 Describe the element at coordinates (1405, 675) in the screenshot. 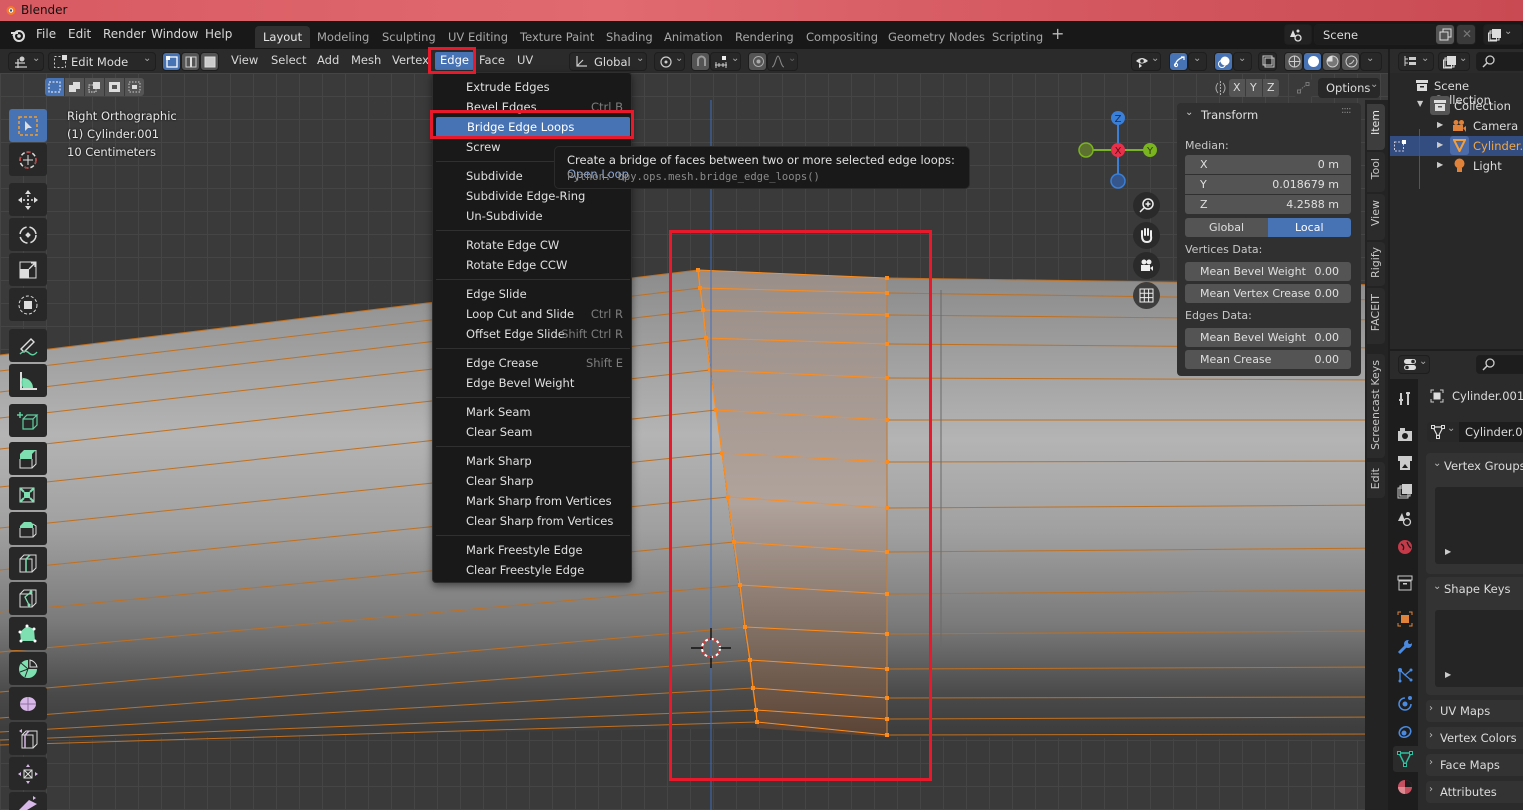

I see `particles-icon` at that location.